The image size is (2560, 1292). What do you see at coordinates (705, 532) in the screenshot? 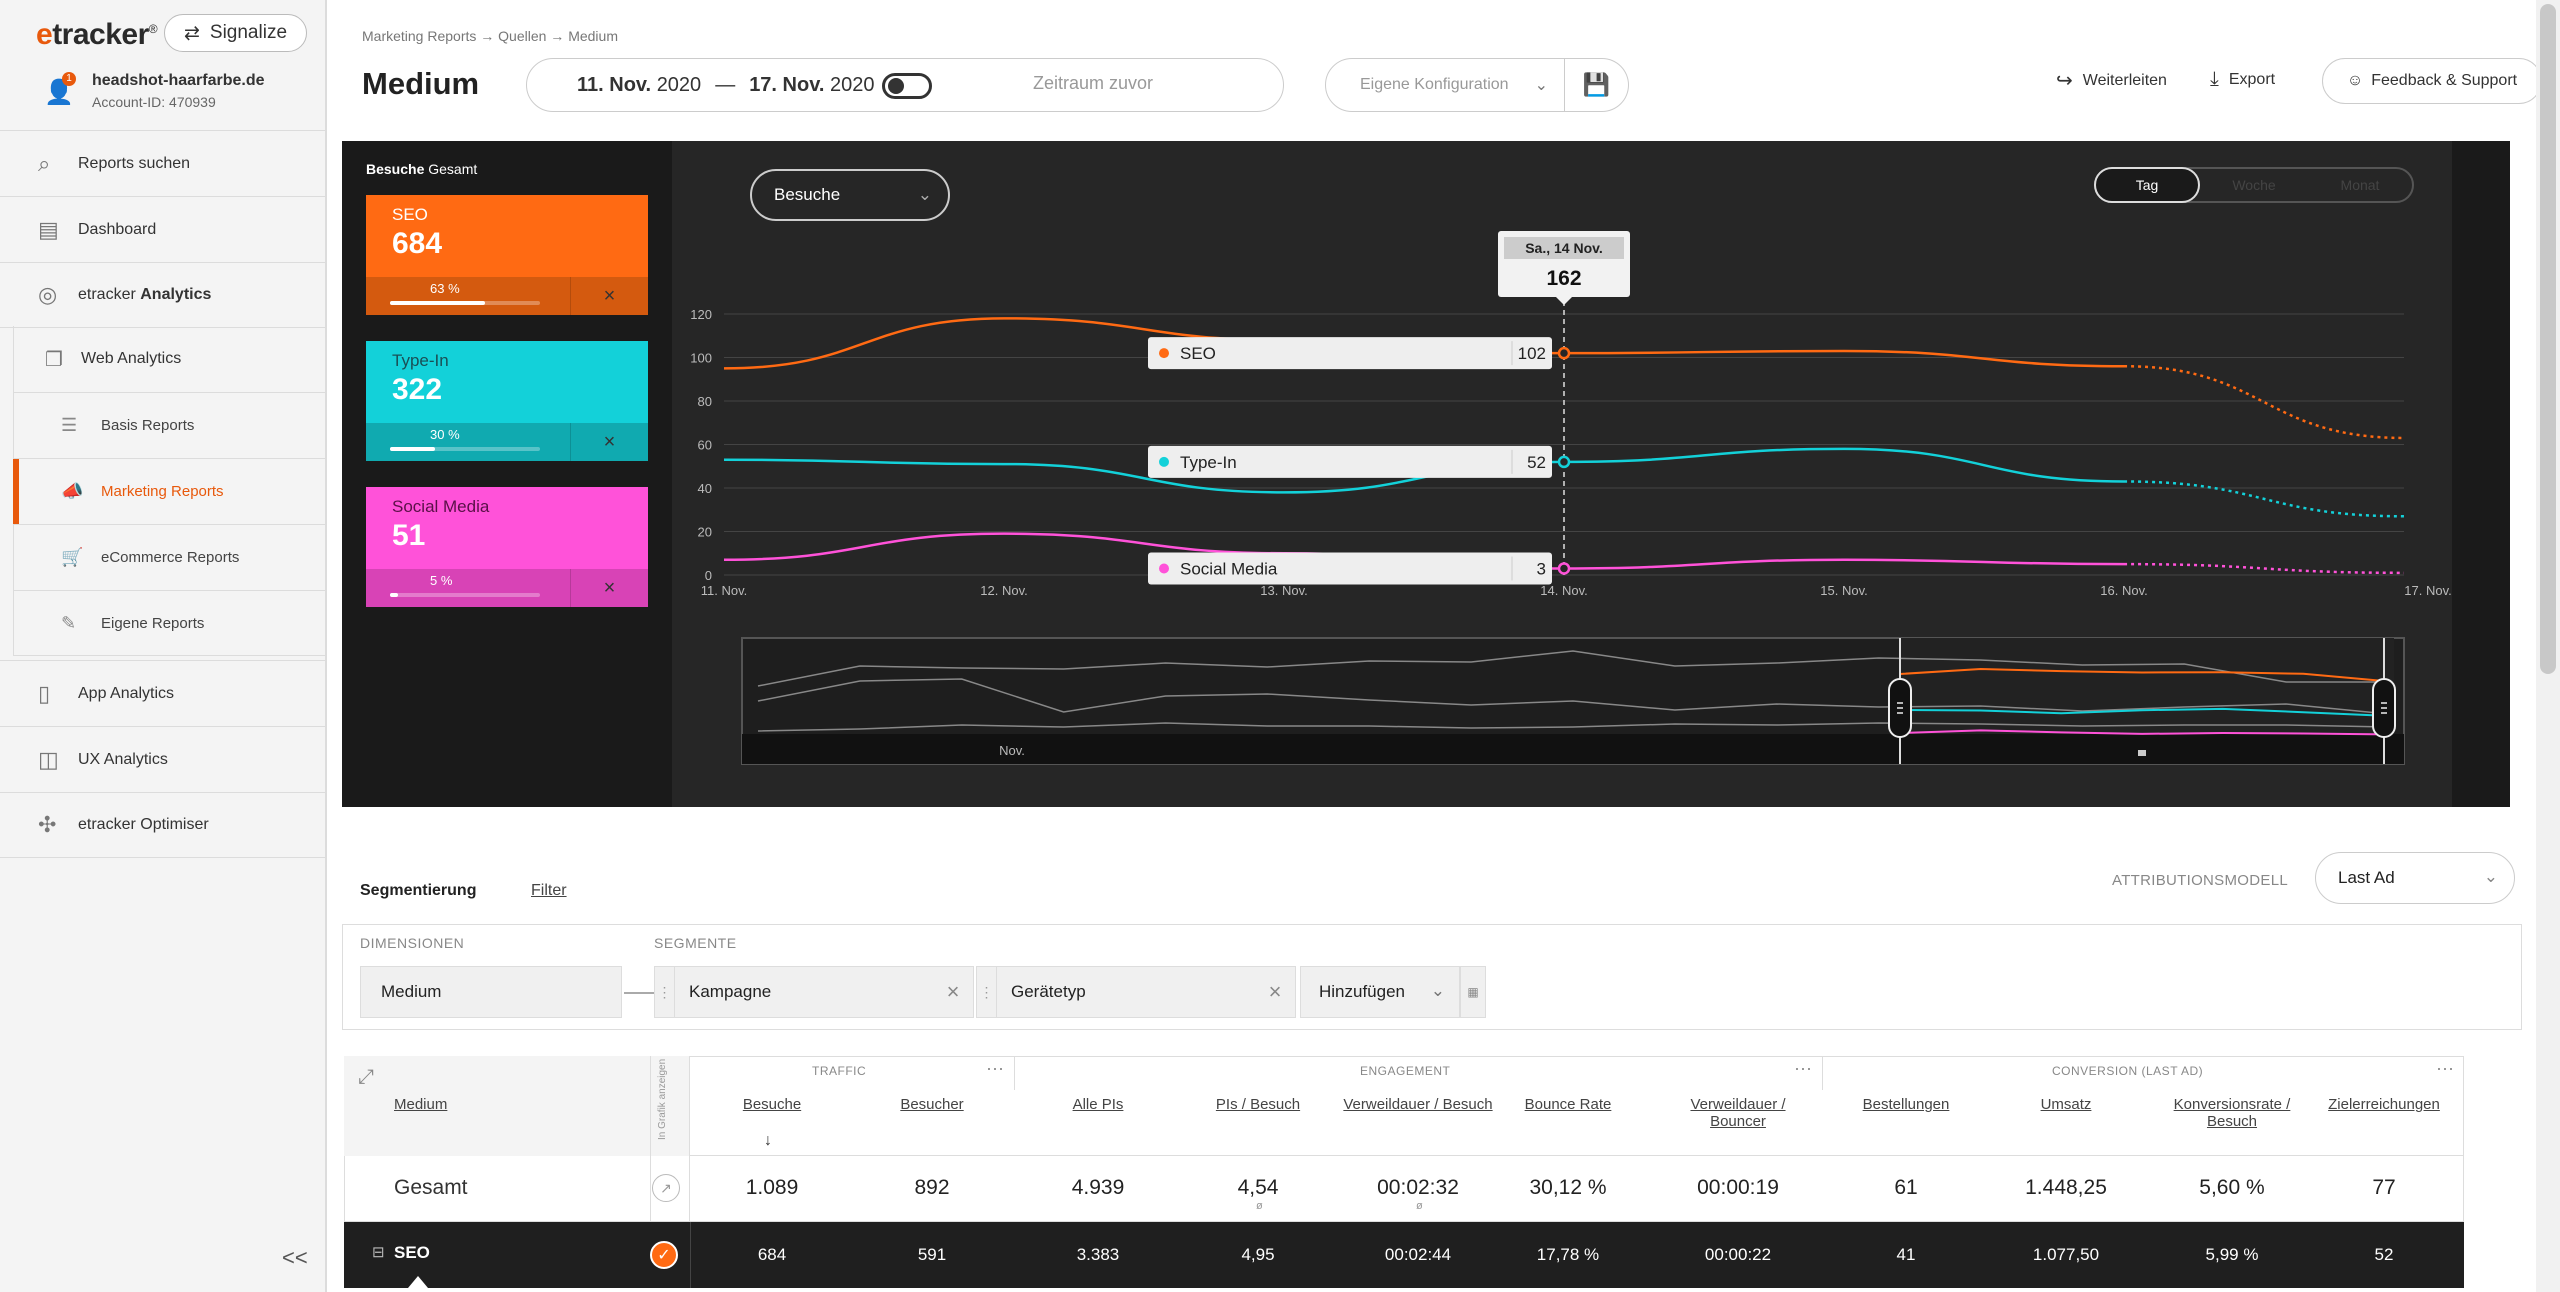
I see `y-tick-label: 20` at bounding box center [705, 532].